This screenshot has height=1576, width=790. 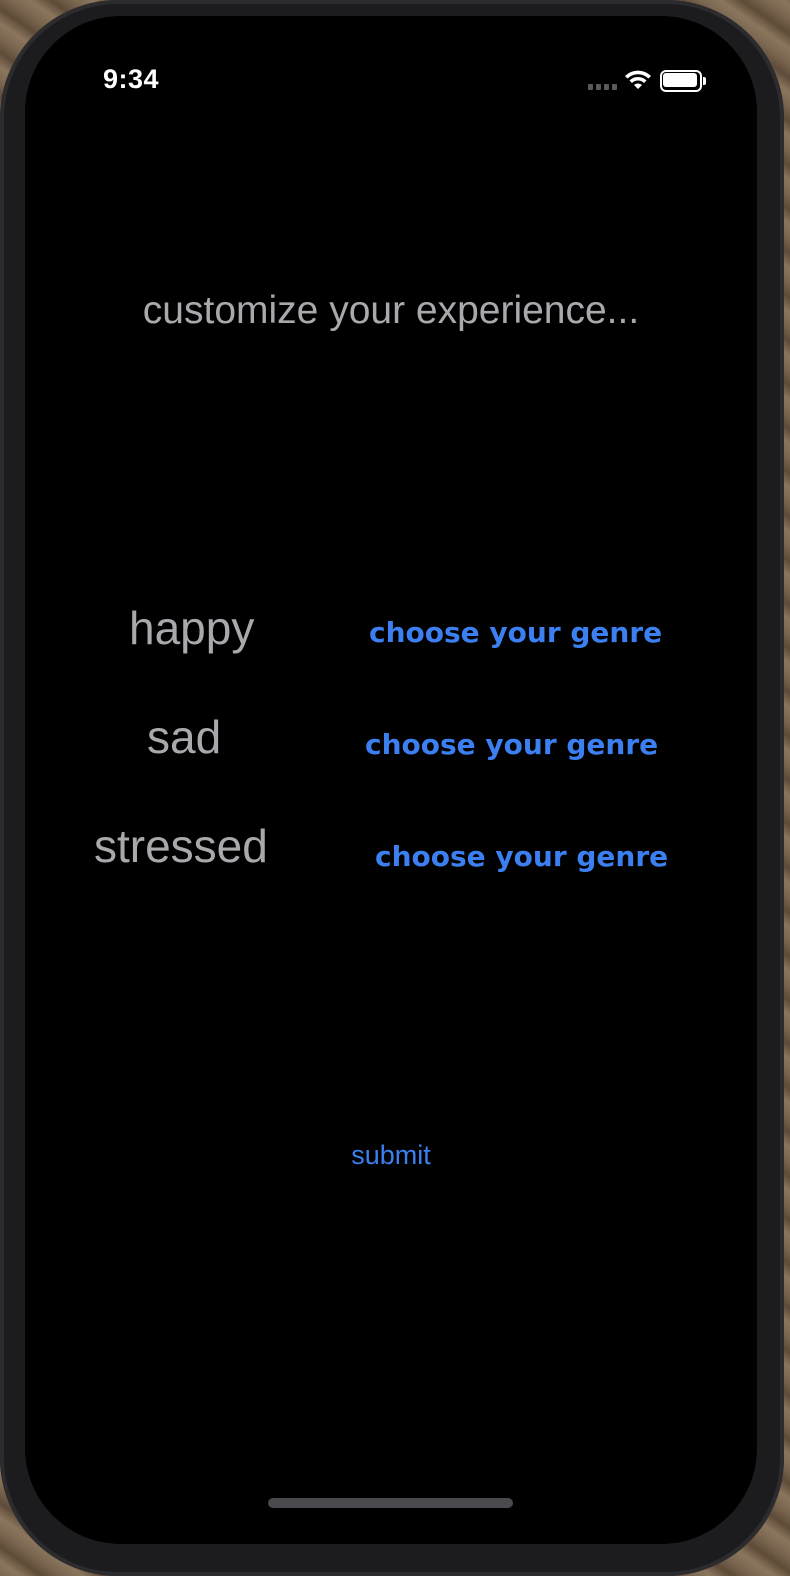 What do you see at coordinates (184, 737) in the screenshot?
I see `mood-label-sad: sad` at bounding box center [184, 737].